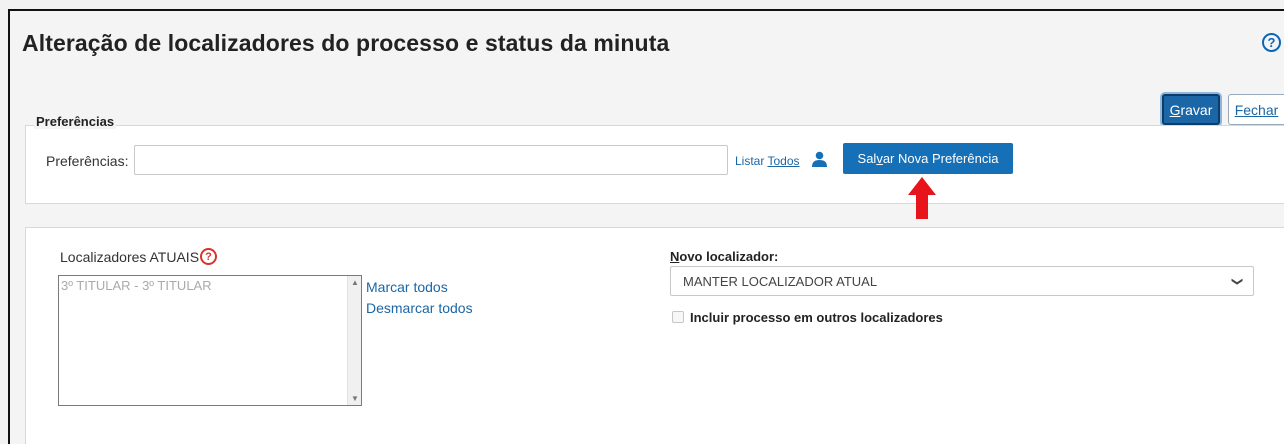  What do you see at coordinates (208, 256) in the screenshot?
I see `help-icon-red: ?` at bounding box center [208, 256].